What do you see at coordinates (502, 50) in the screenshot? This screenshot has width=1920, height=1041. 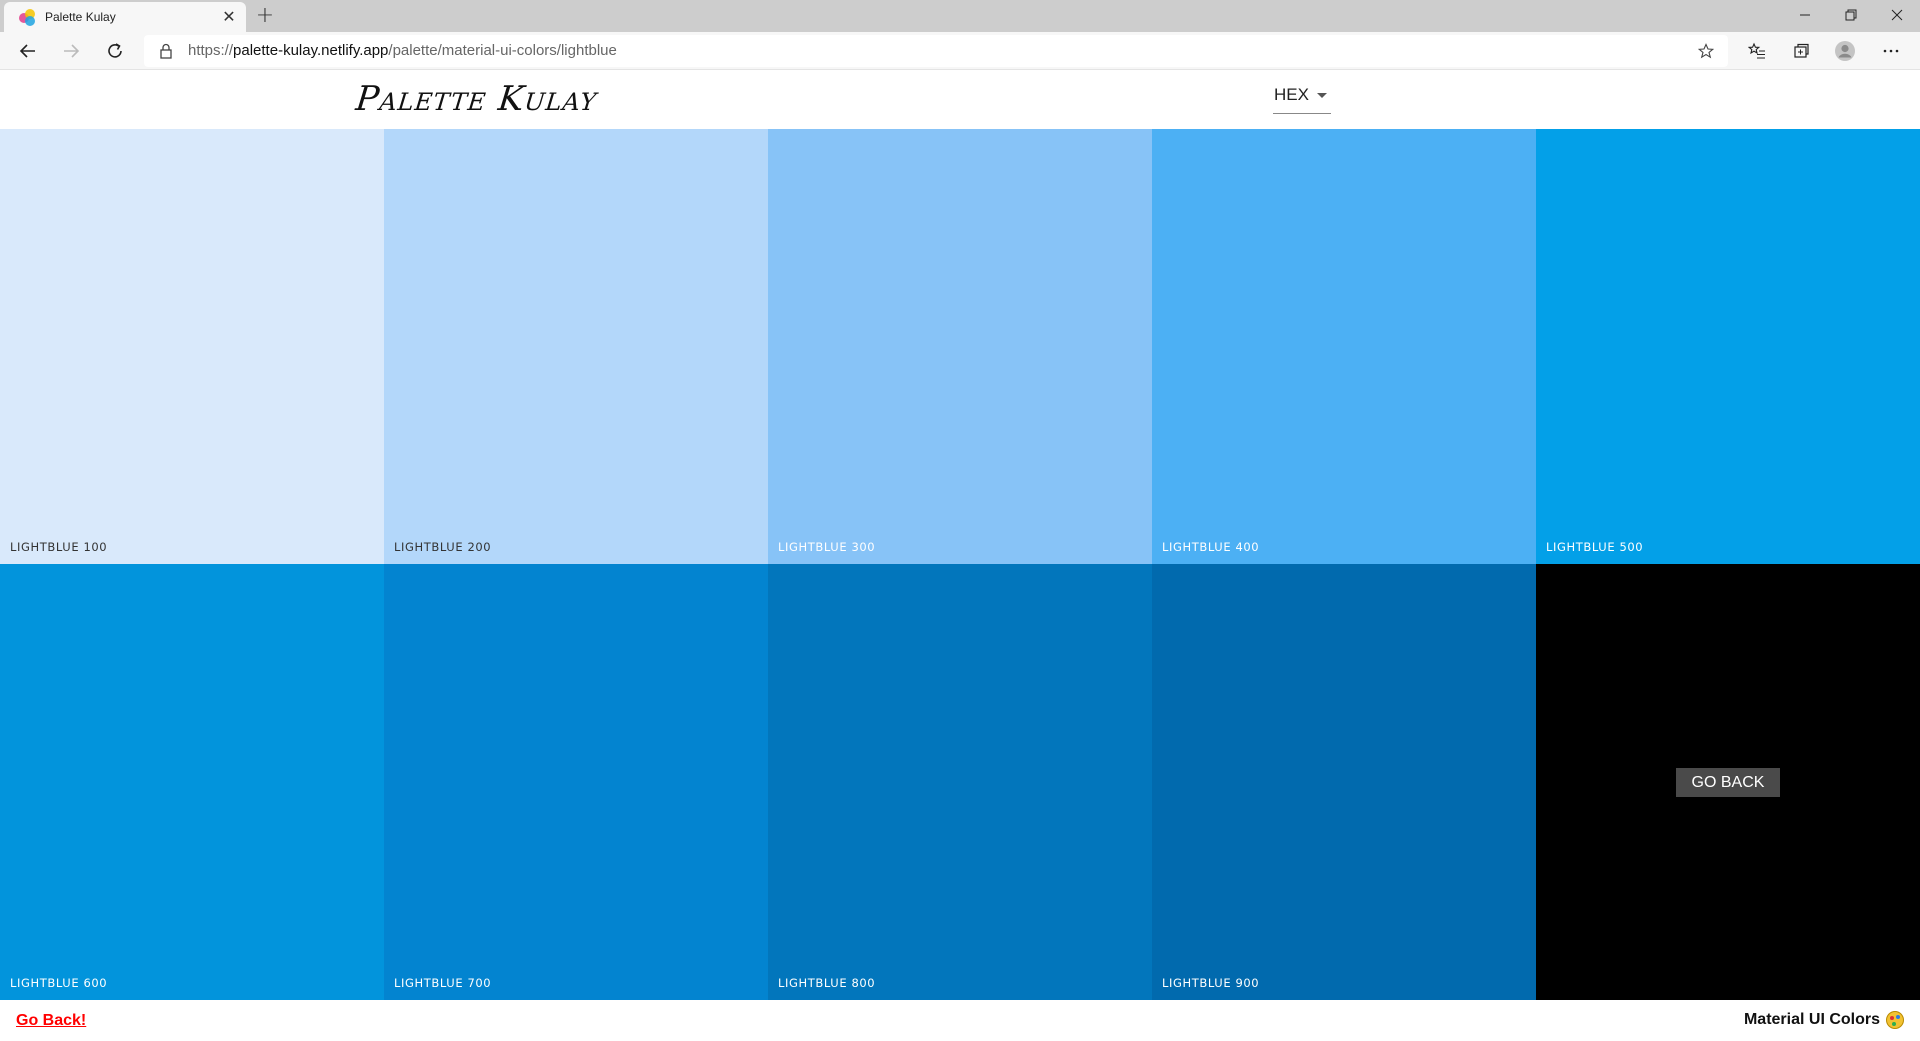 I see `url-path: /palette/material-ui-colors/lightblue` at bounding box center [502, 50].